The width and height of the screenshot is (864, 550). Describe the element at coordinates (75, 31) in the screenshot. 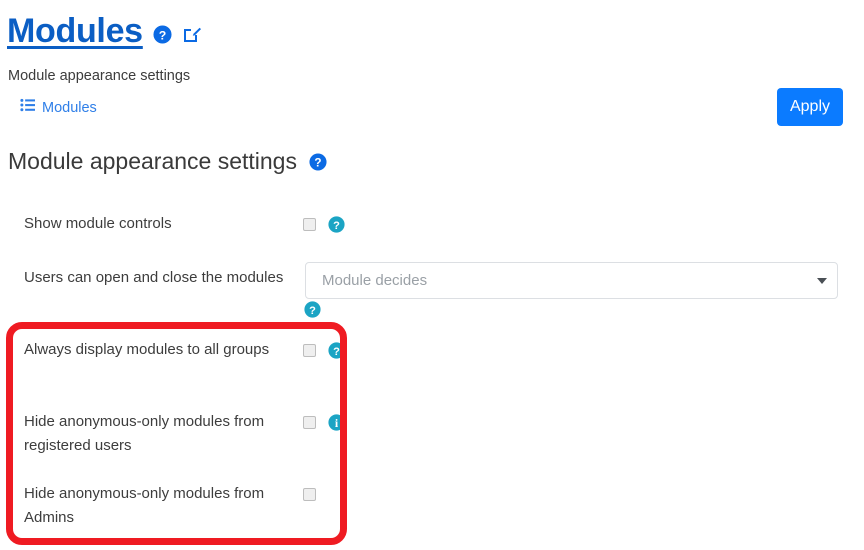

I see `page-title: Modules` at that location.